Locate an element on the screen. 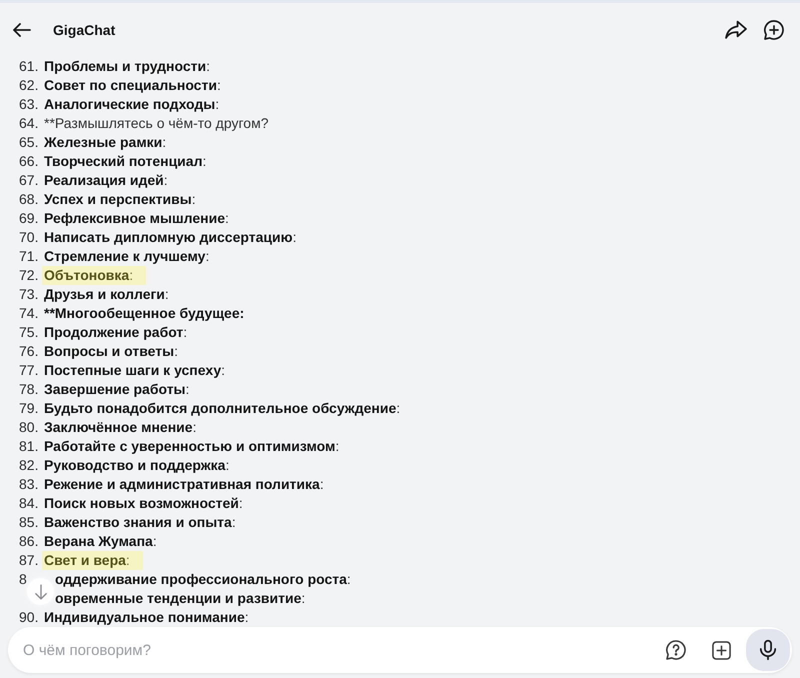 The image size is (800, 678). plus-square-icon is located at coordinates (721, 650).